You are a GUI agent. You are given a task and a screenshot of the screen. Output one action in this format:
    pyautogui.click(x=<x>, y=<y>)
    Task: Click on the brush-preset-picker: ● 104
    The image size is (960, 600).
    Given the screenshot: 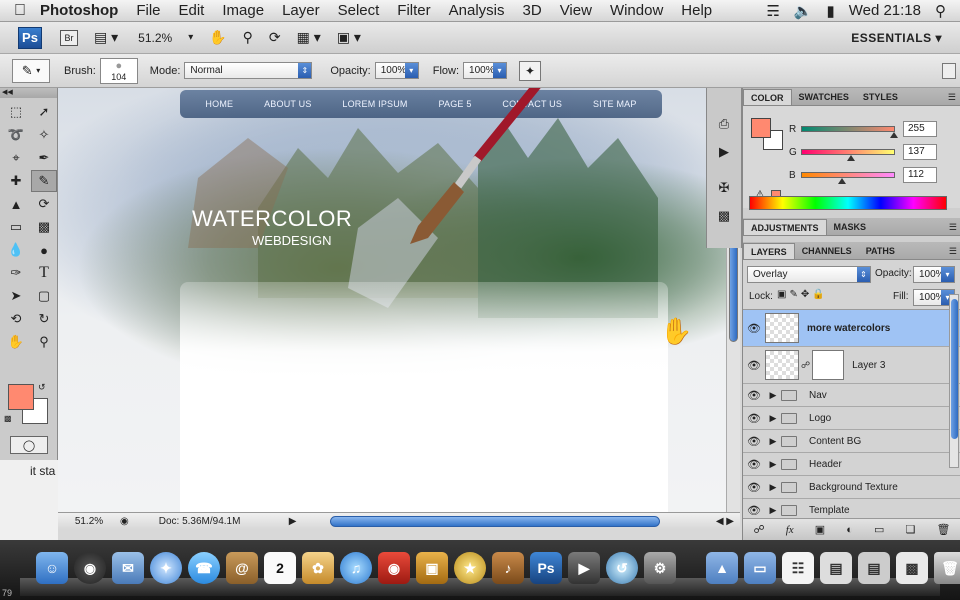 What is the action you would take?
    pyautogui.click(x=118, y=70)
    